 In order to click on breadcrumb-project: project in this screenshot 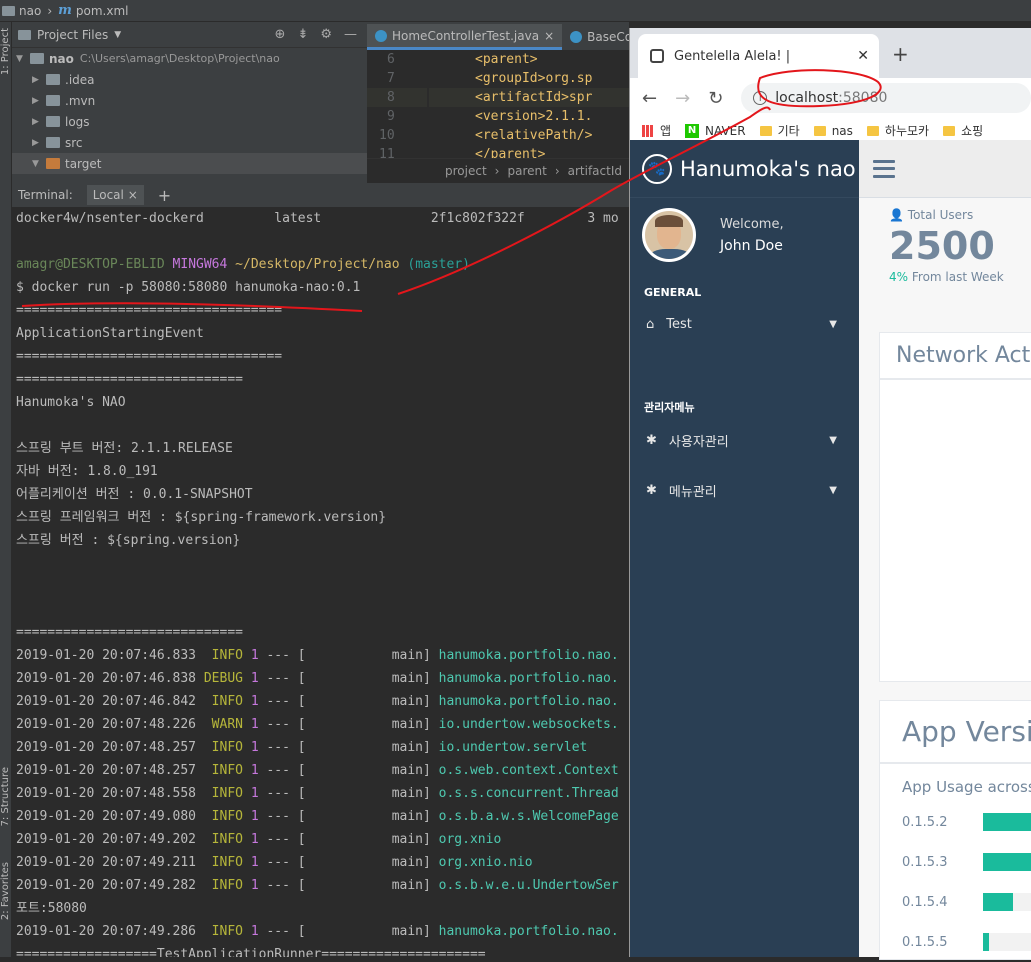, I will do `click(466, 171)`.